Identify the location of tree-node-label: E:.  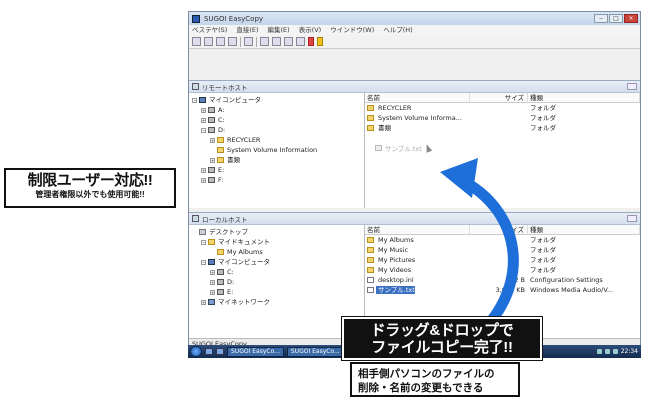
(221, 170).